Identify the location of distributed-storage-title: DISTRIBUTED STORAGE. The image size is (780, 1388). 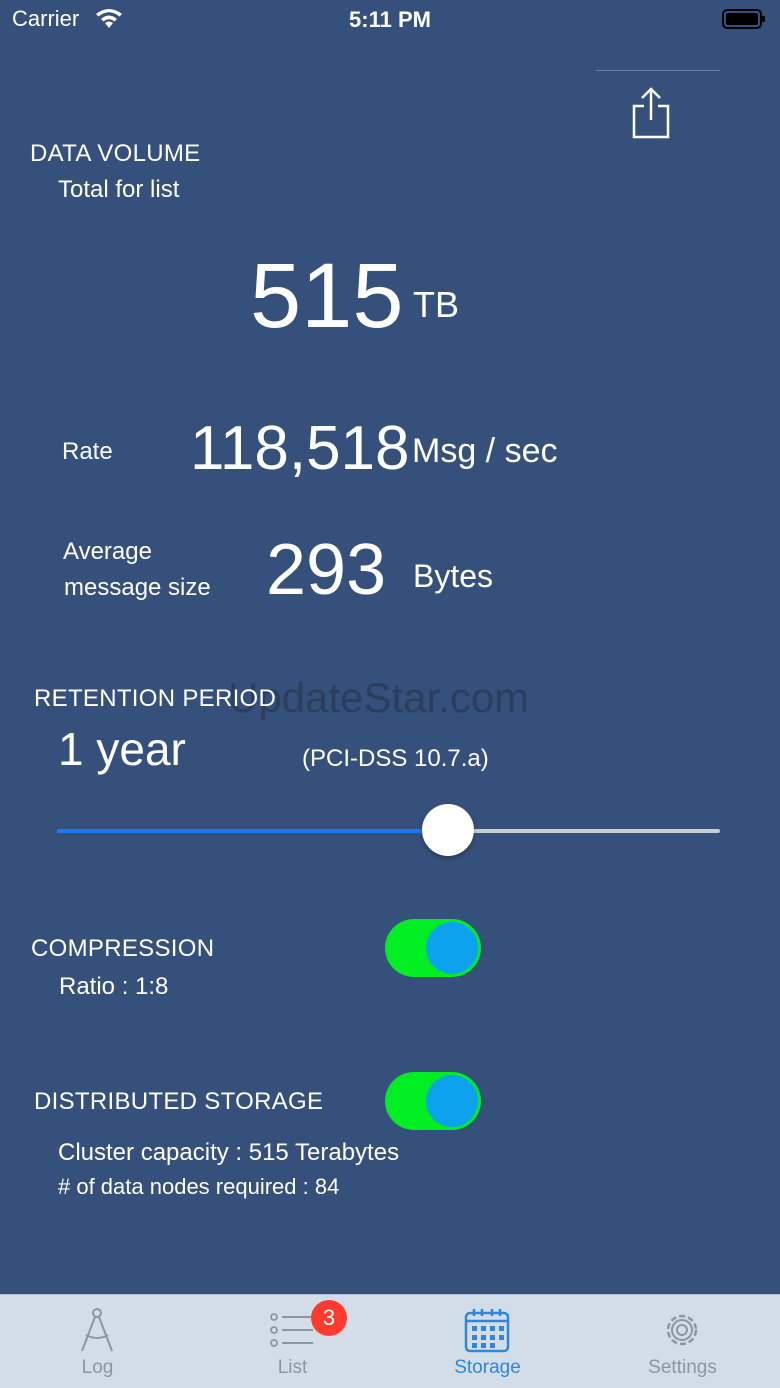
(179, 1101).